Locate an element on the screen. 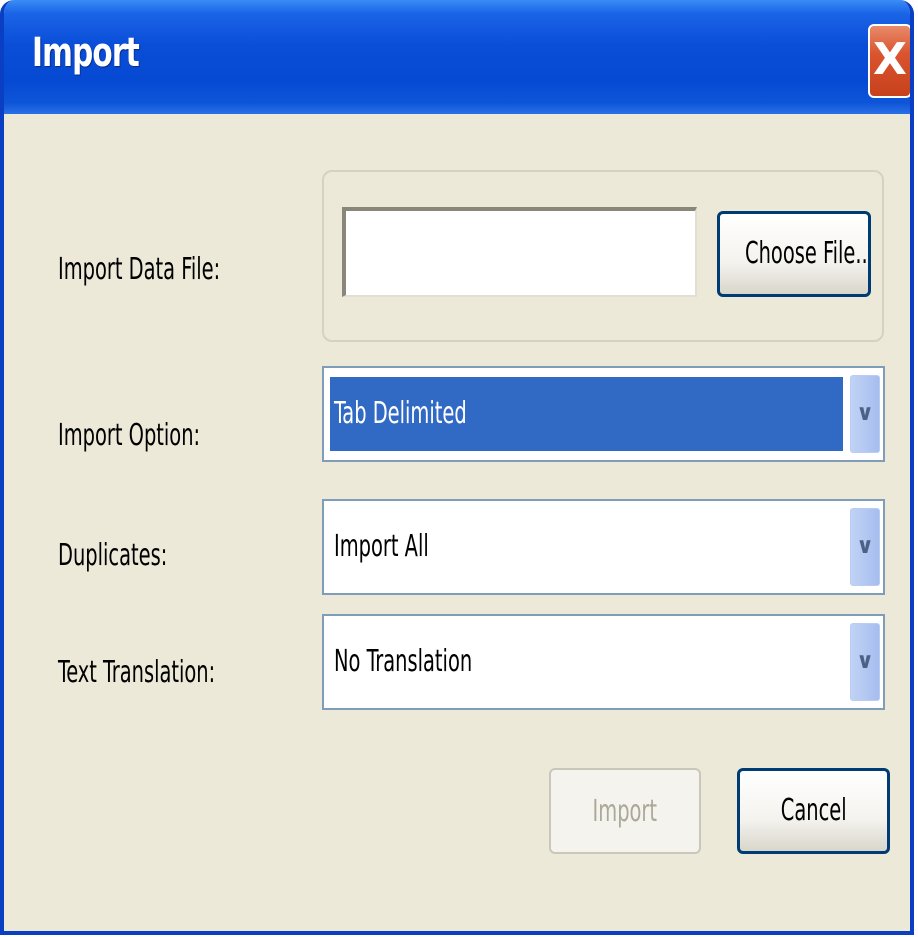  import-option-value: Tab Delimited is located at coordinates (586, 414).